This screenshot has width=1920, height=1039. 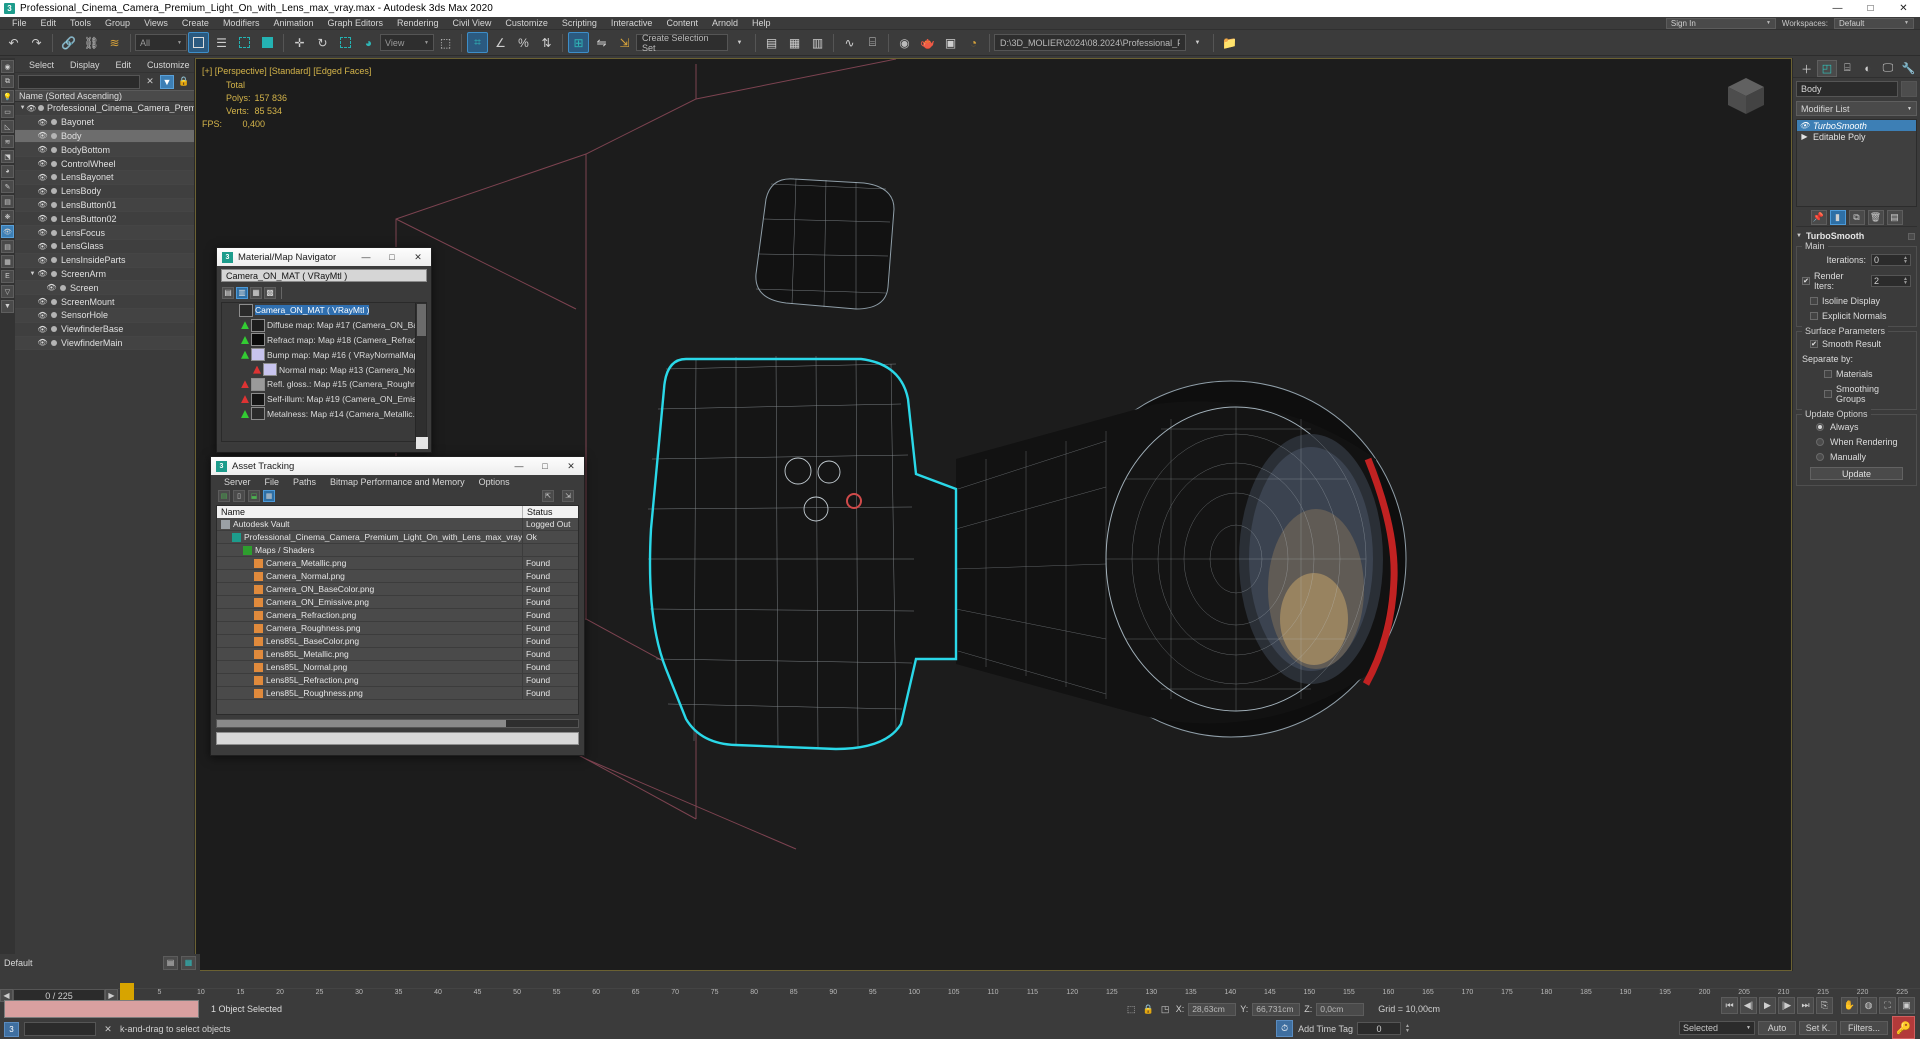 I want to click on angle-snap-toggle-icon: ∠, so click(x=500, y=42).